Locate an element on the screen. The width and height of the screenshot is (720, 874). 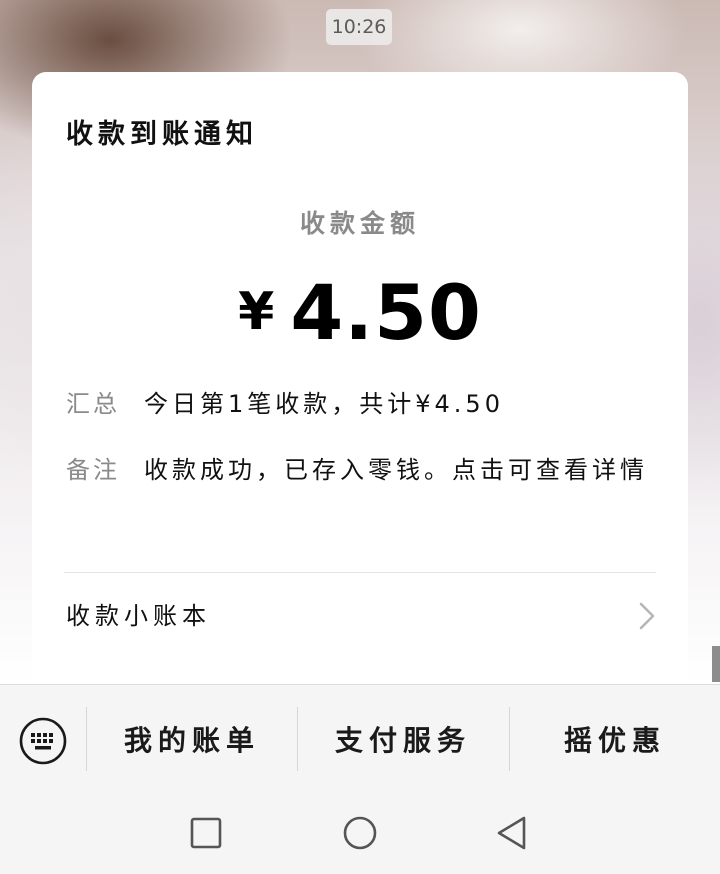
summary-value: 今日第1笔收款，共计¥4.50 is located at coordinates (324, 404).